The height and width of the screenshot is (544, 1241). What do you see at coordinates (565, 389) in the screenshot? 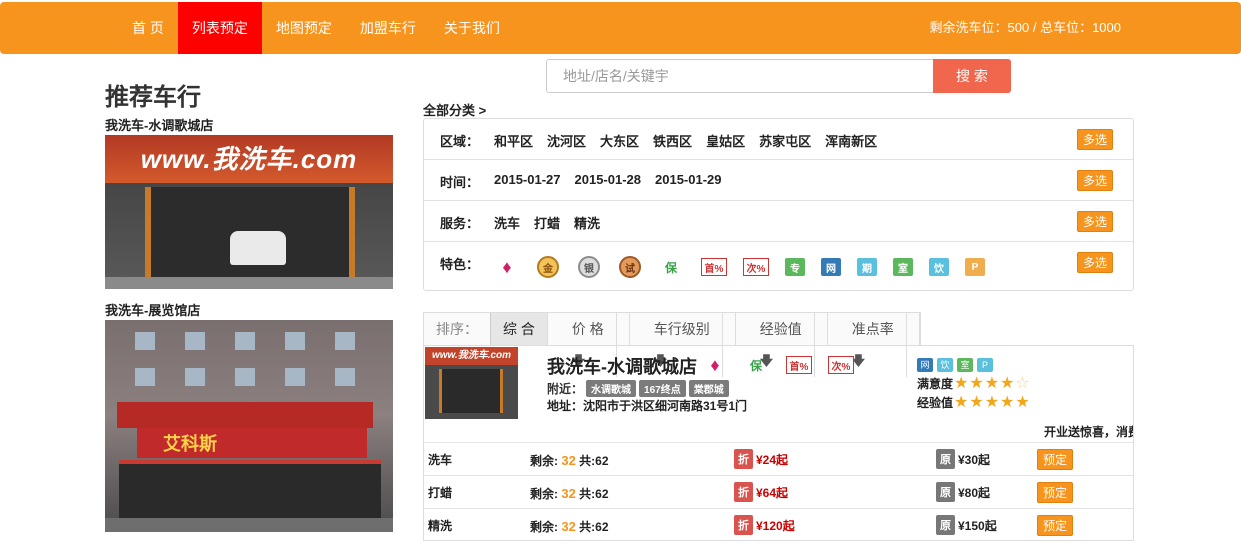
I see `nearby-label: 附近：` at bounding box center [565, 389].